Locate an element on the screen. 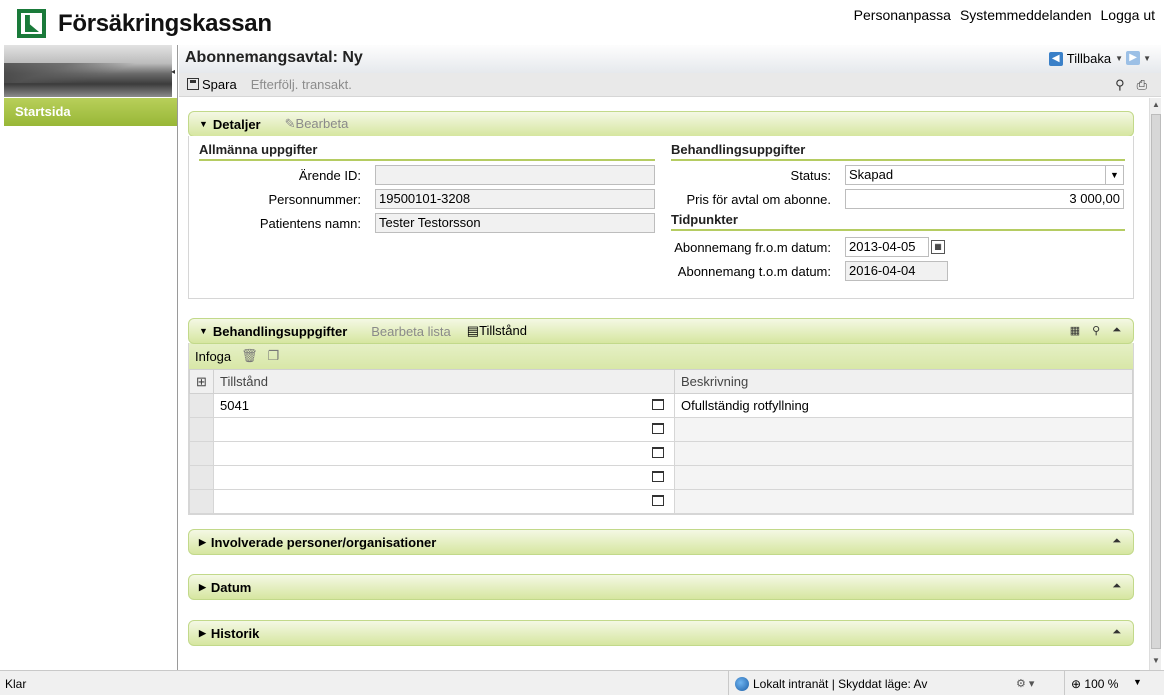 This screenshot has height=695, width=1164. brand-name: Försäkringskassan is located at coordinates (165, 23).